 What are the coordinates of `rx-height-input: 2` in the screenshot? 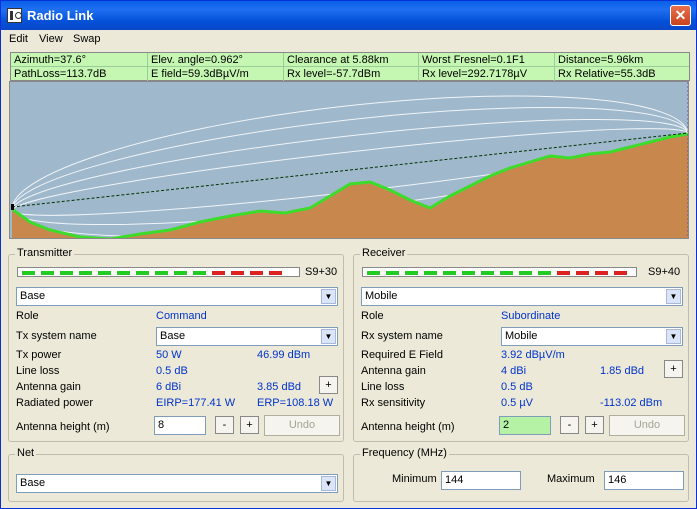 It's located at (525, 425).